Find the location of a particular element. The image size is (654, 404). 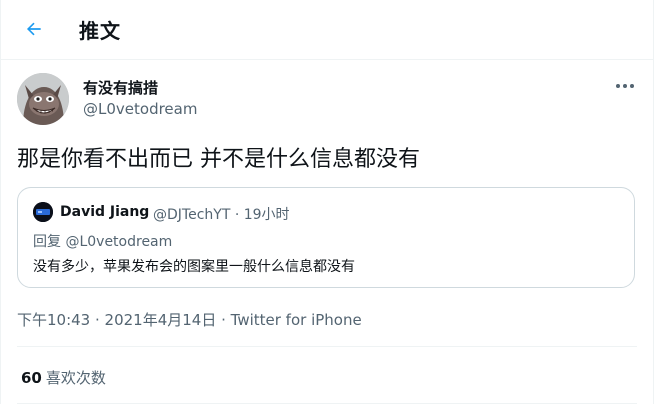

more-horizontal-icon is located at coordinates (625, 86).